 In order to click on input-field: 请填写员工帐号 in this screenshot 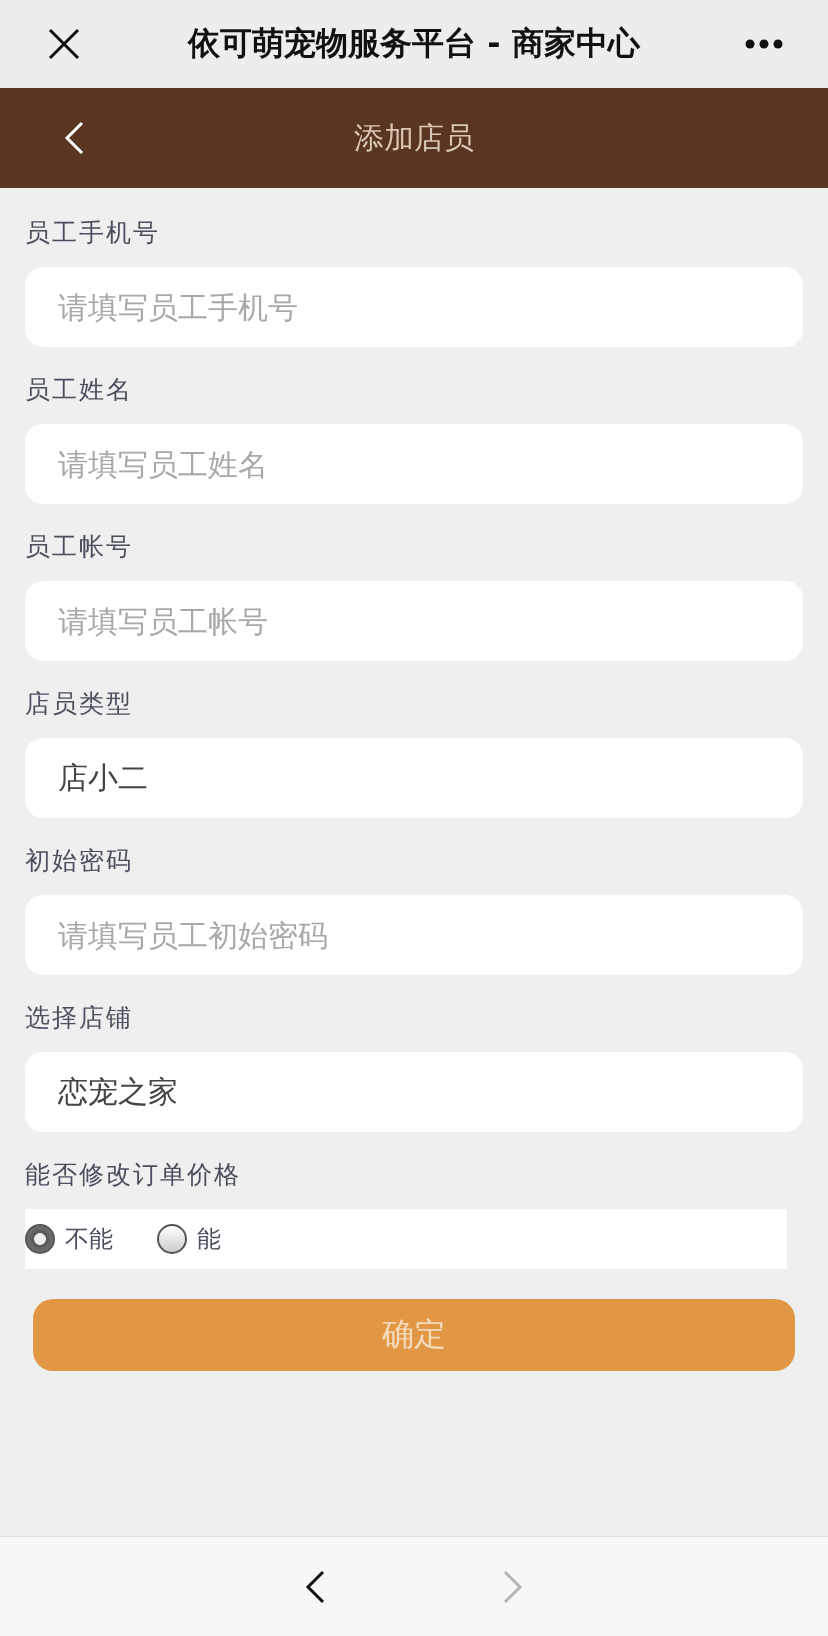, I will do `click(414, 621)`.